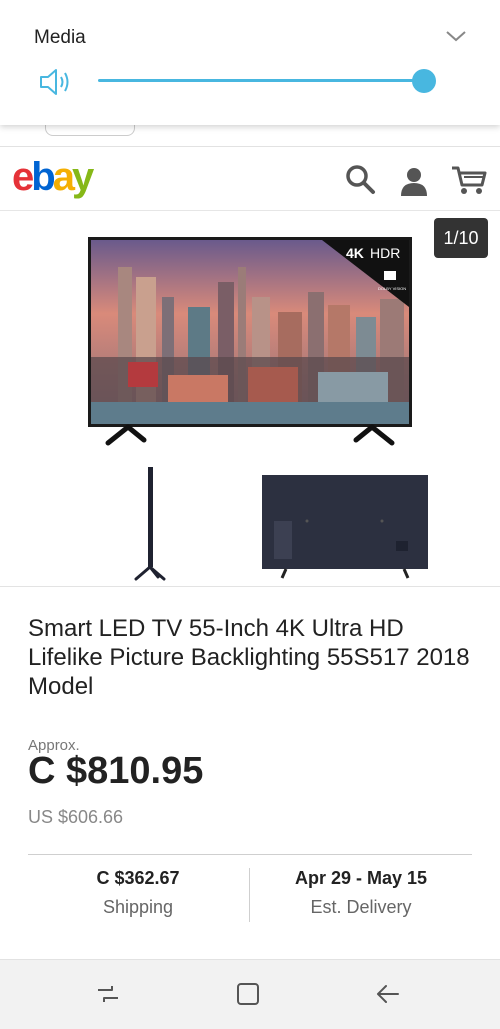 This screenshot has height=1029, width=500. What do you see at coordinates (108, 994) in the screenshot?
I see `recent-apps-icon` at bounding box center [108, 994].